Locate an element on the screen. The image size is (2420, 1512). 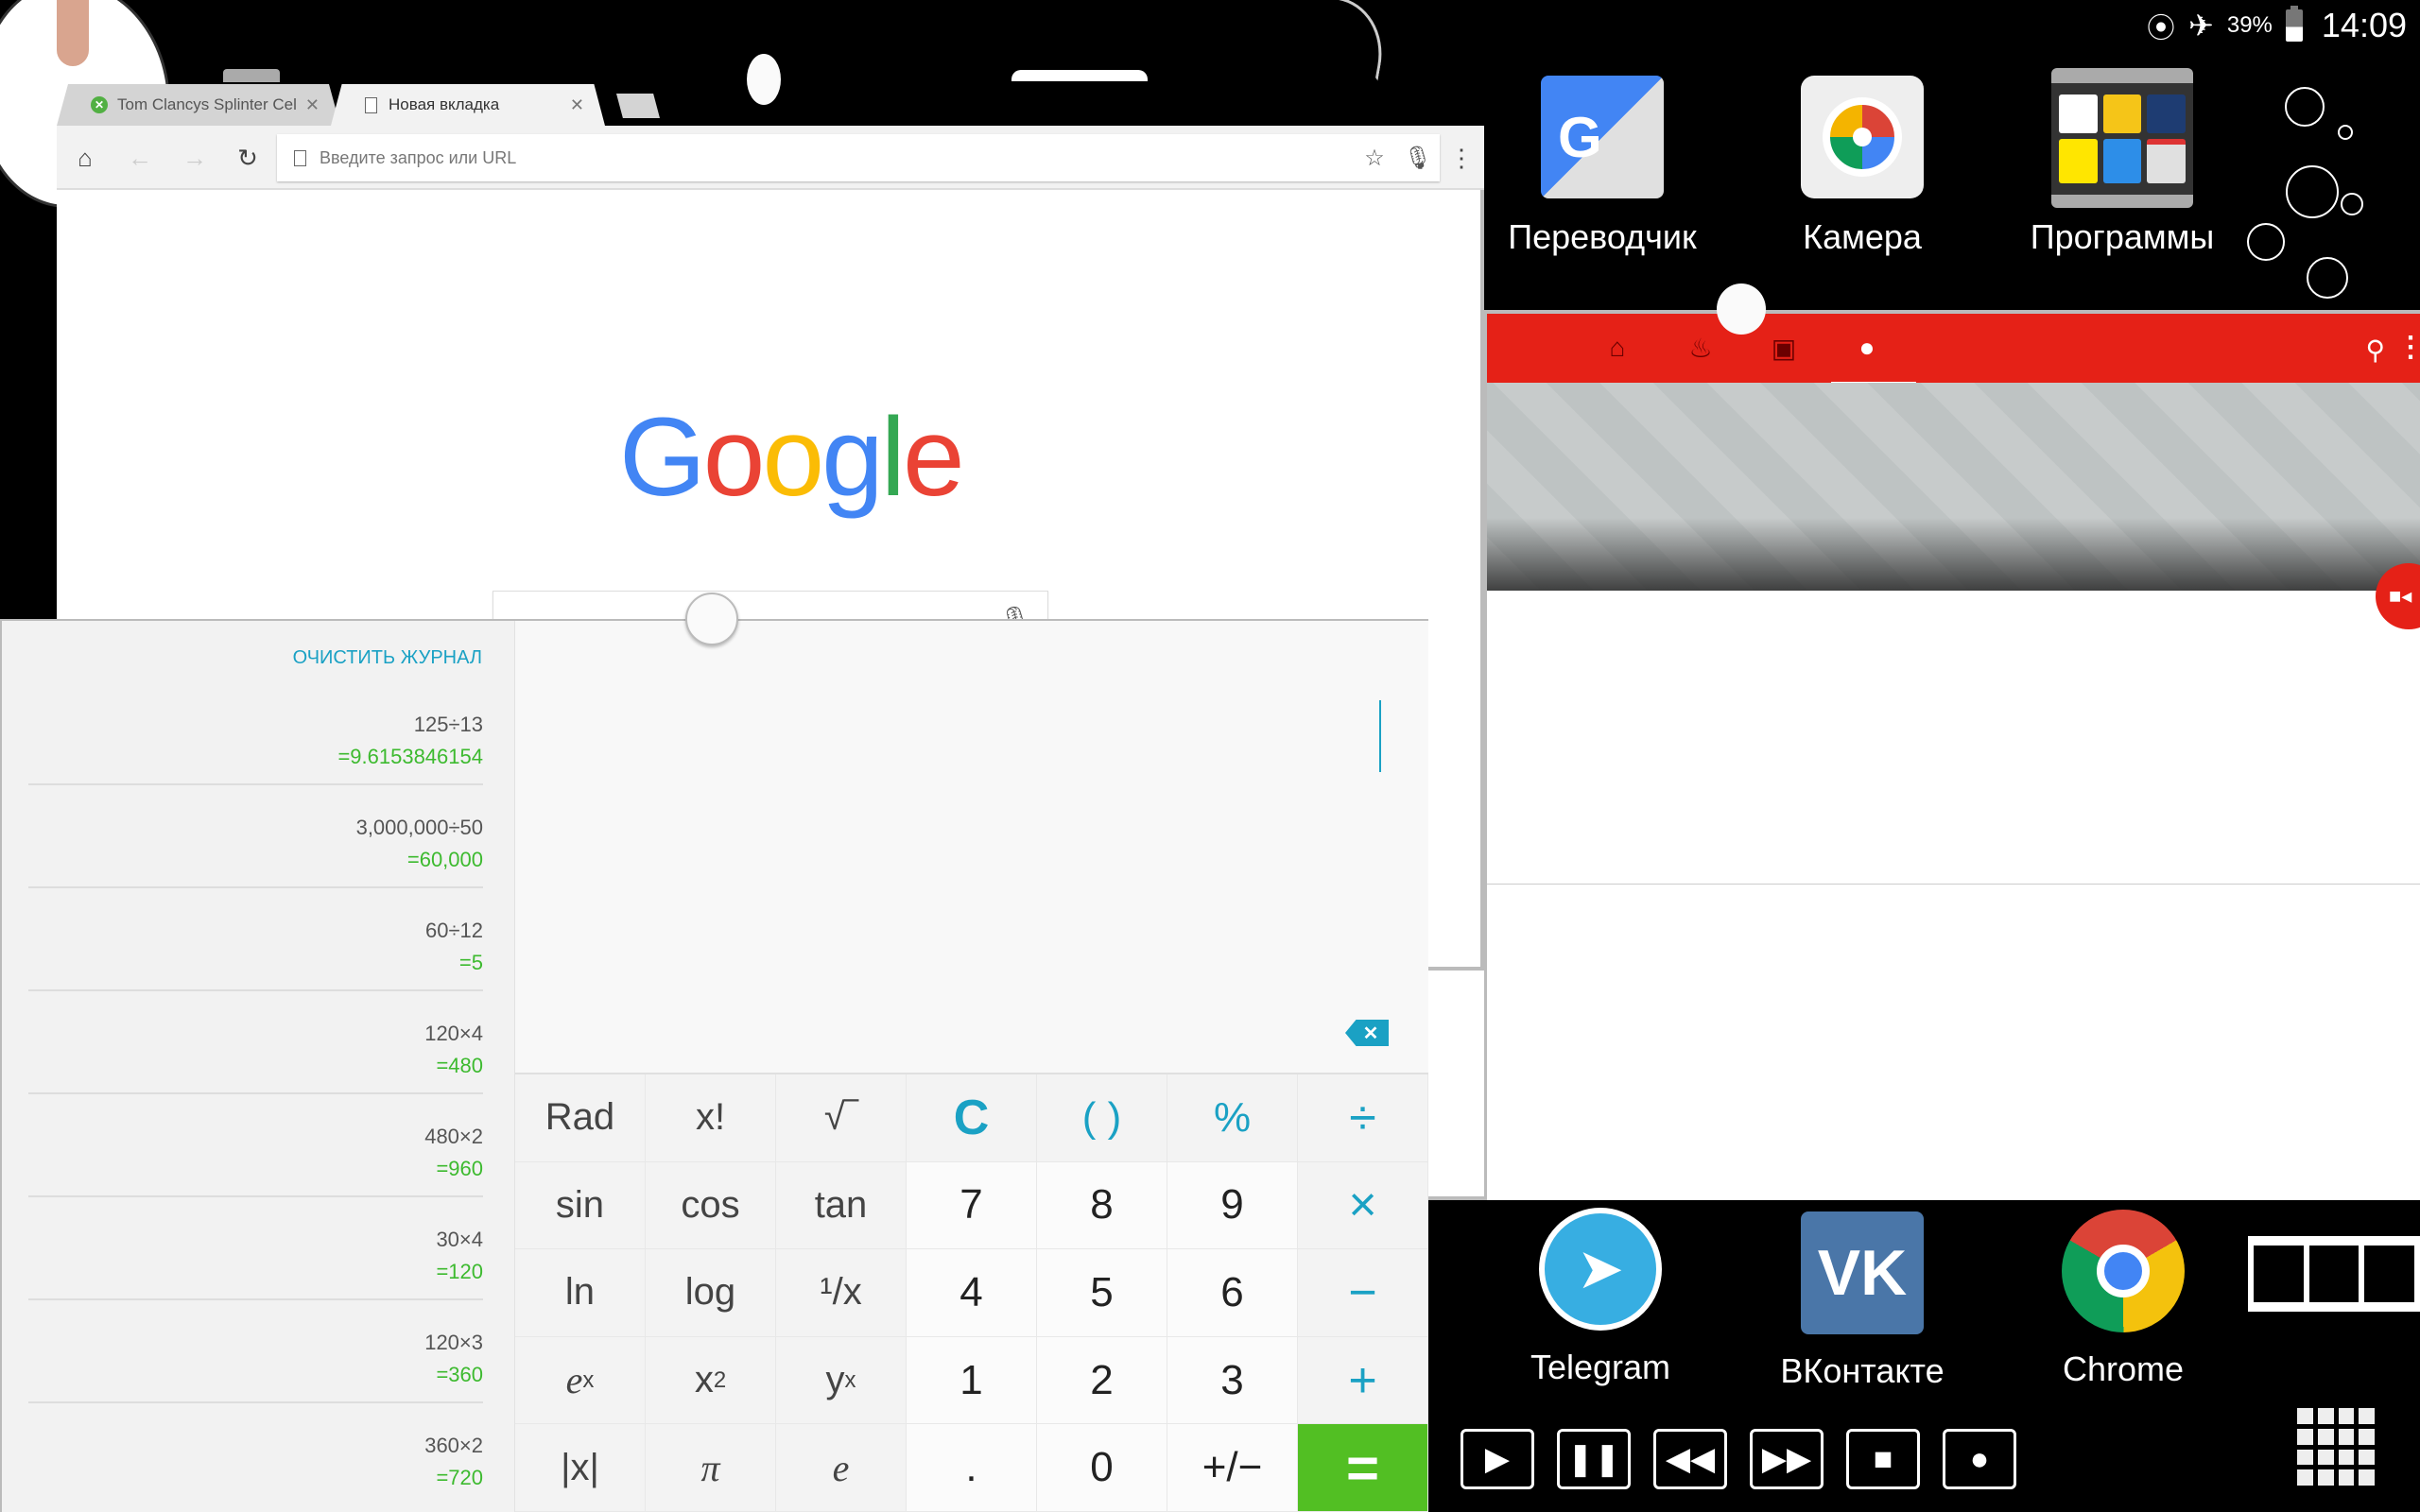
history-item: 125÷13 =9.6153846154 is located at coordinates (256, 733).